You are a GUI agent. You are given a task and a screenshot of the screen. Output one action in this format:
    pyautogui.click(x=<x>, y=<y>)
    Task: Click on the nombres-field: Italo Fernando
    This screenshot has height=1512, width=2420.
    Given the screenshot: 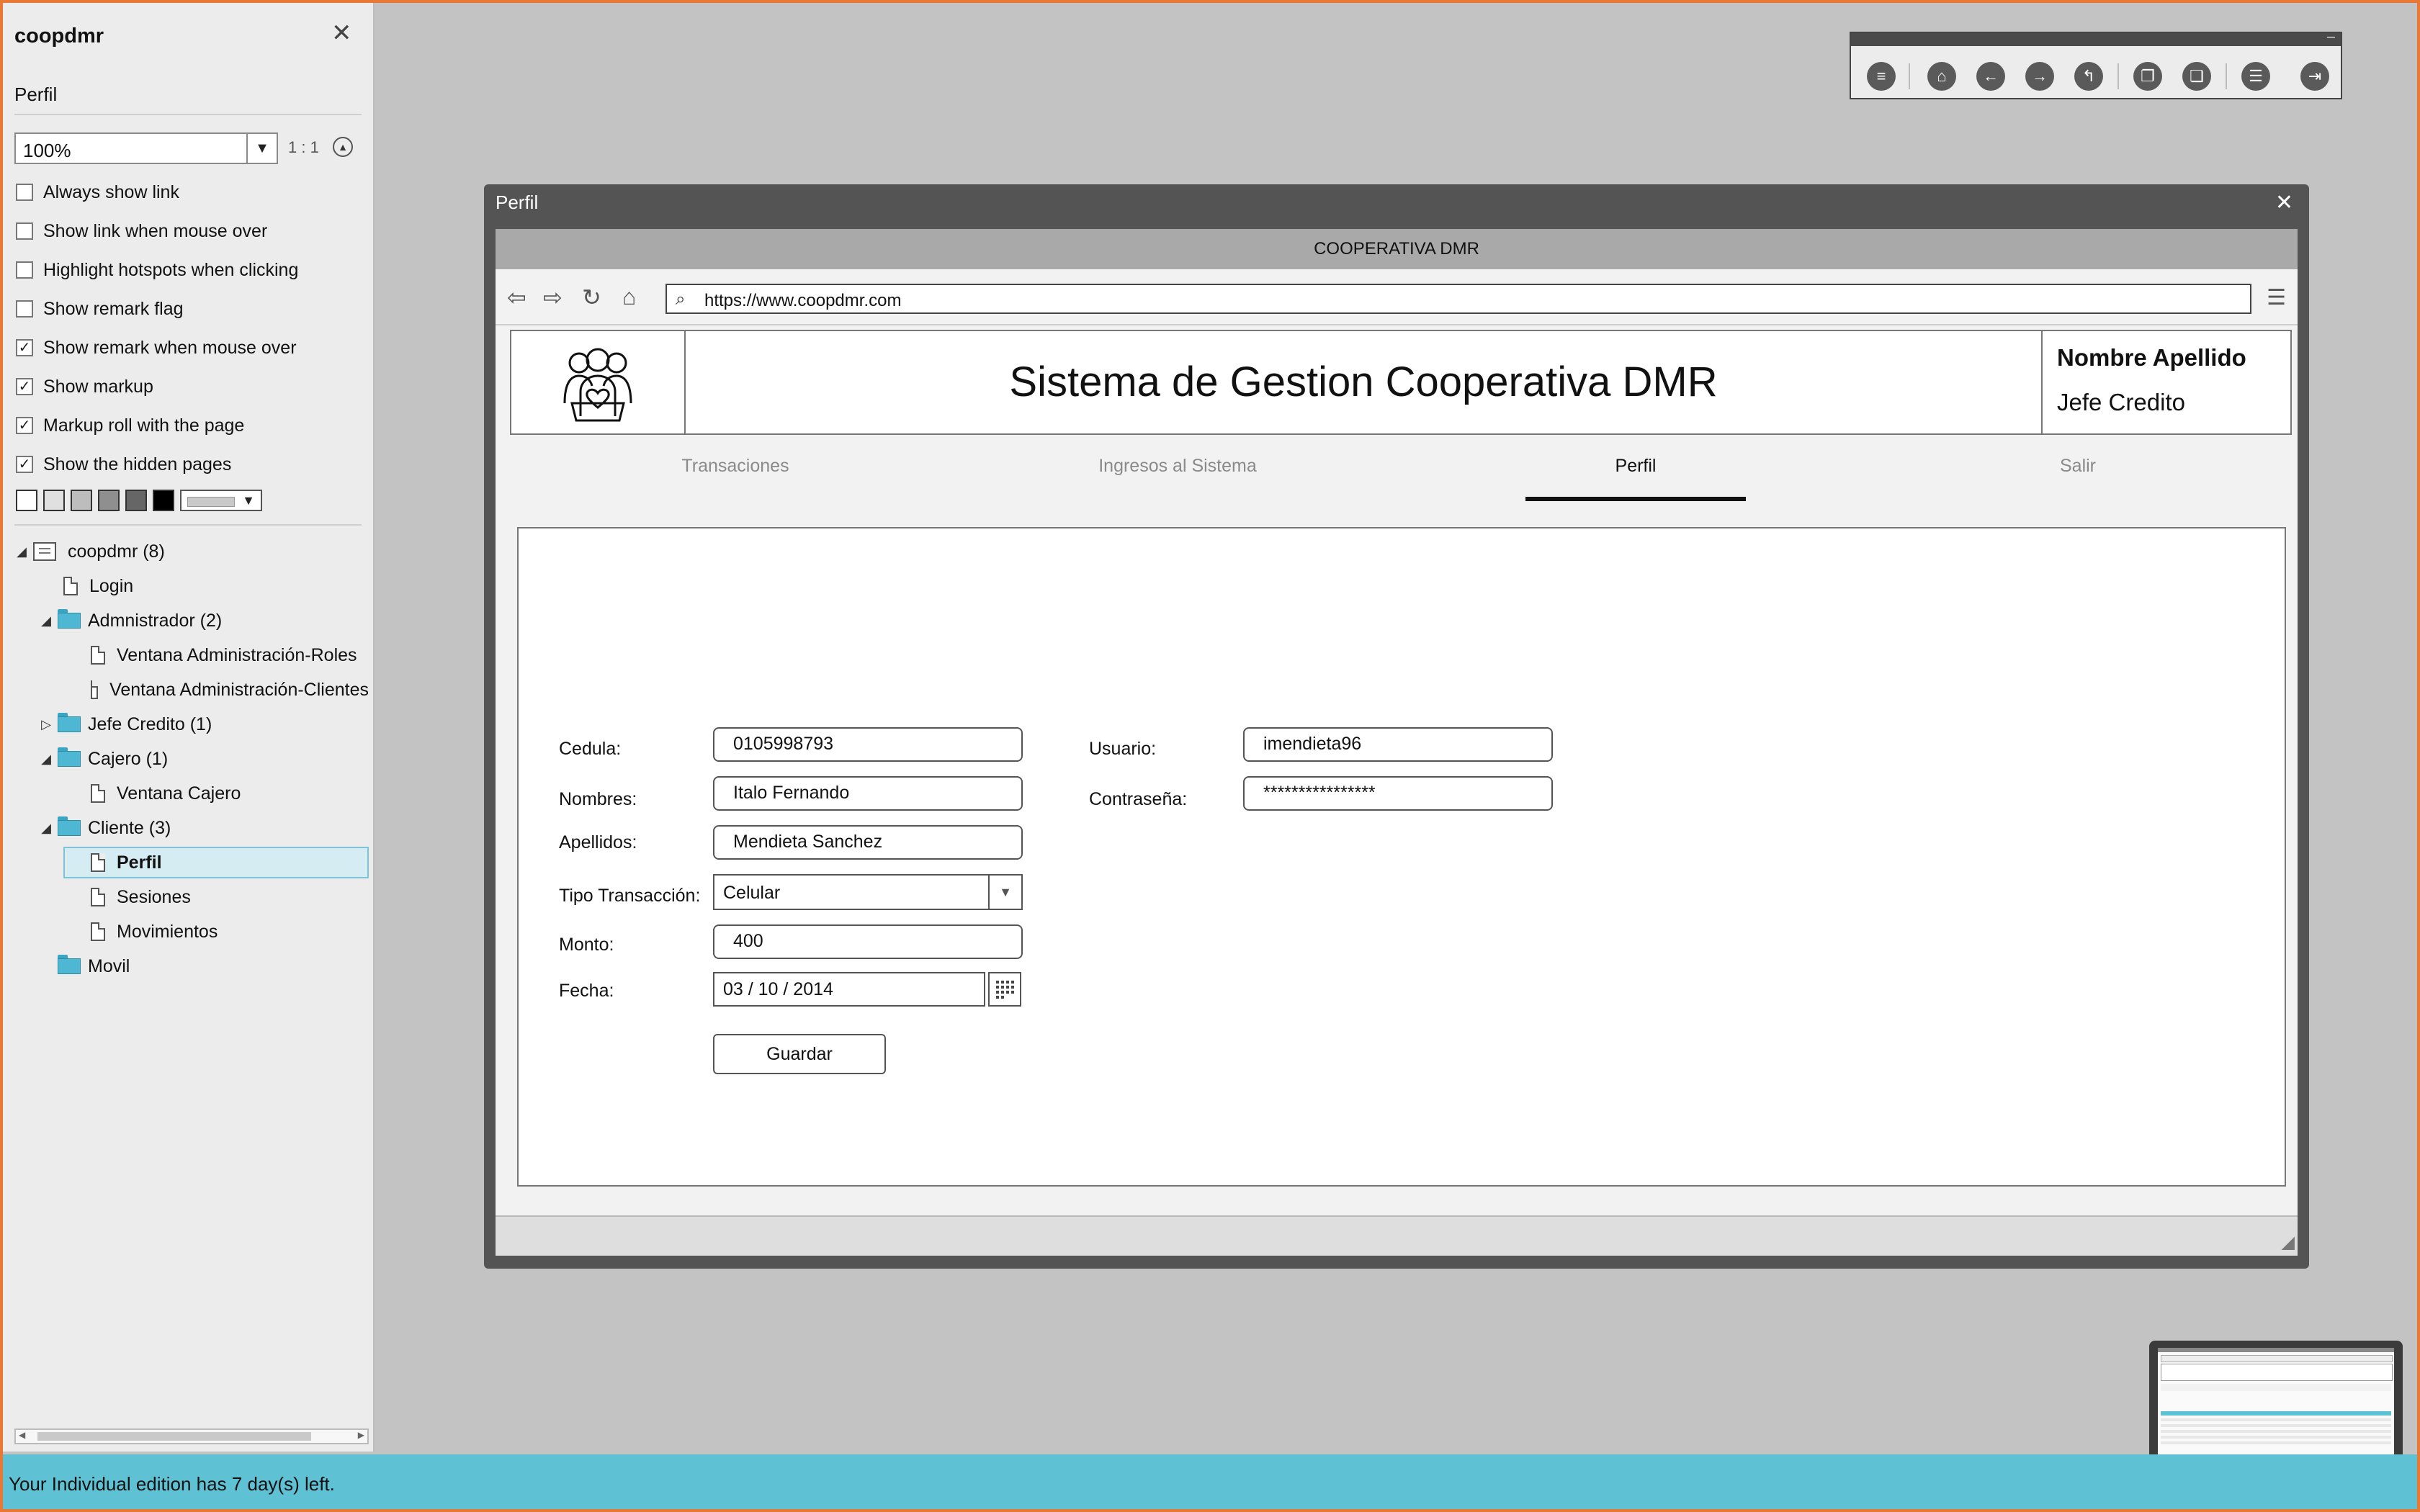 What is the action you would take?
    pyautogui.click(x=868, y=793)
    